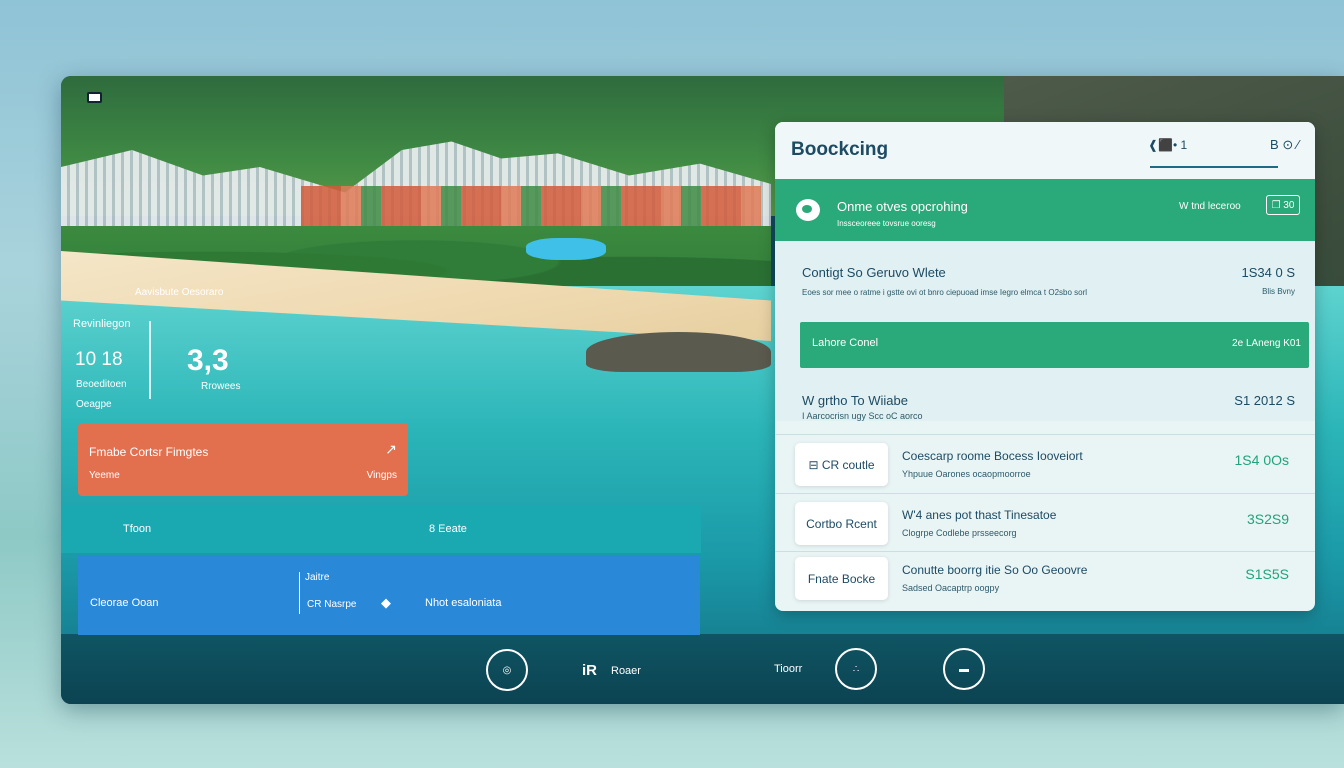 The height and width of the screenshot is (768, 1344). What do you see at coordinates (221, 386) in the screenshot?
I see `stat-value-big-caption: Rrowees` at bounding box center [221, 386].